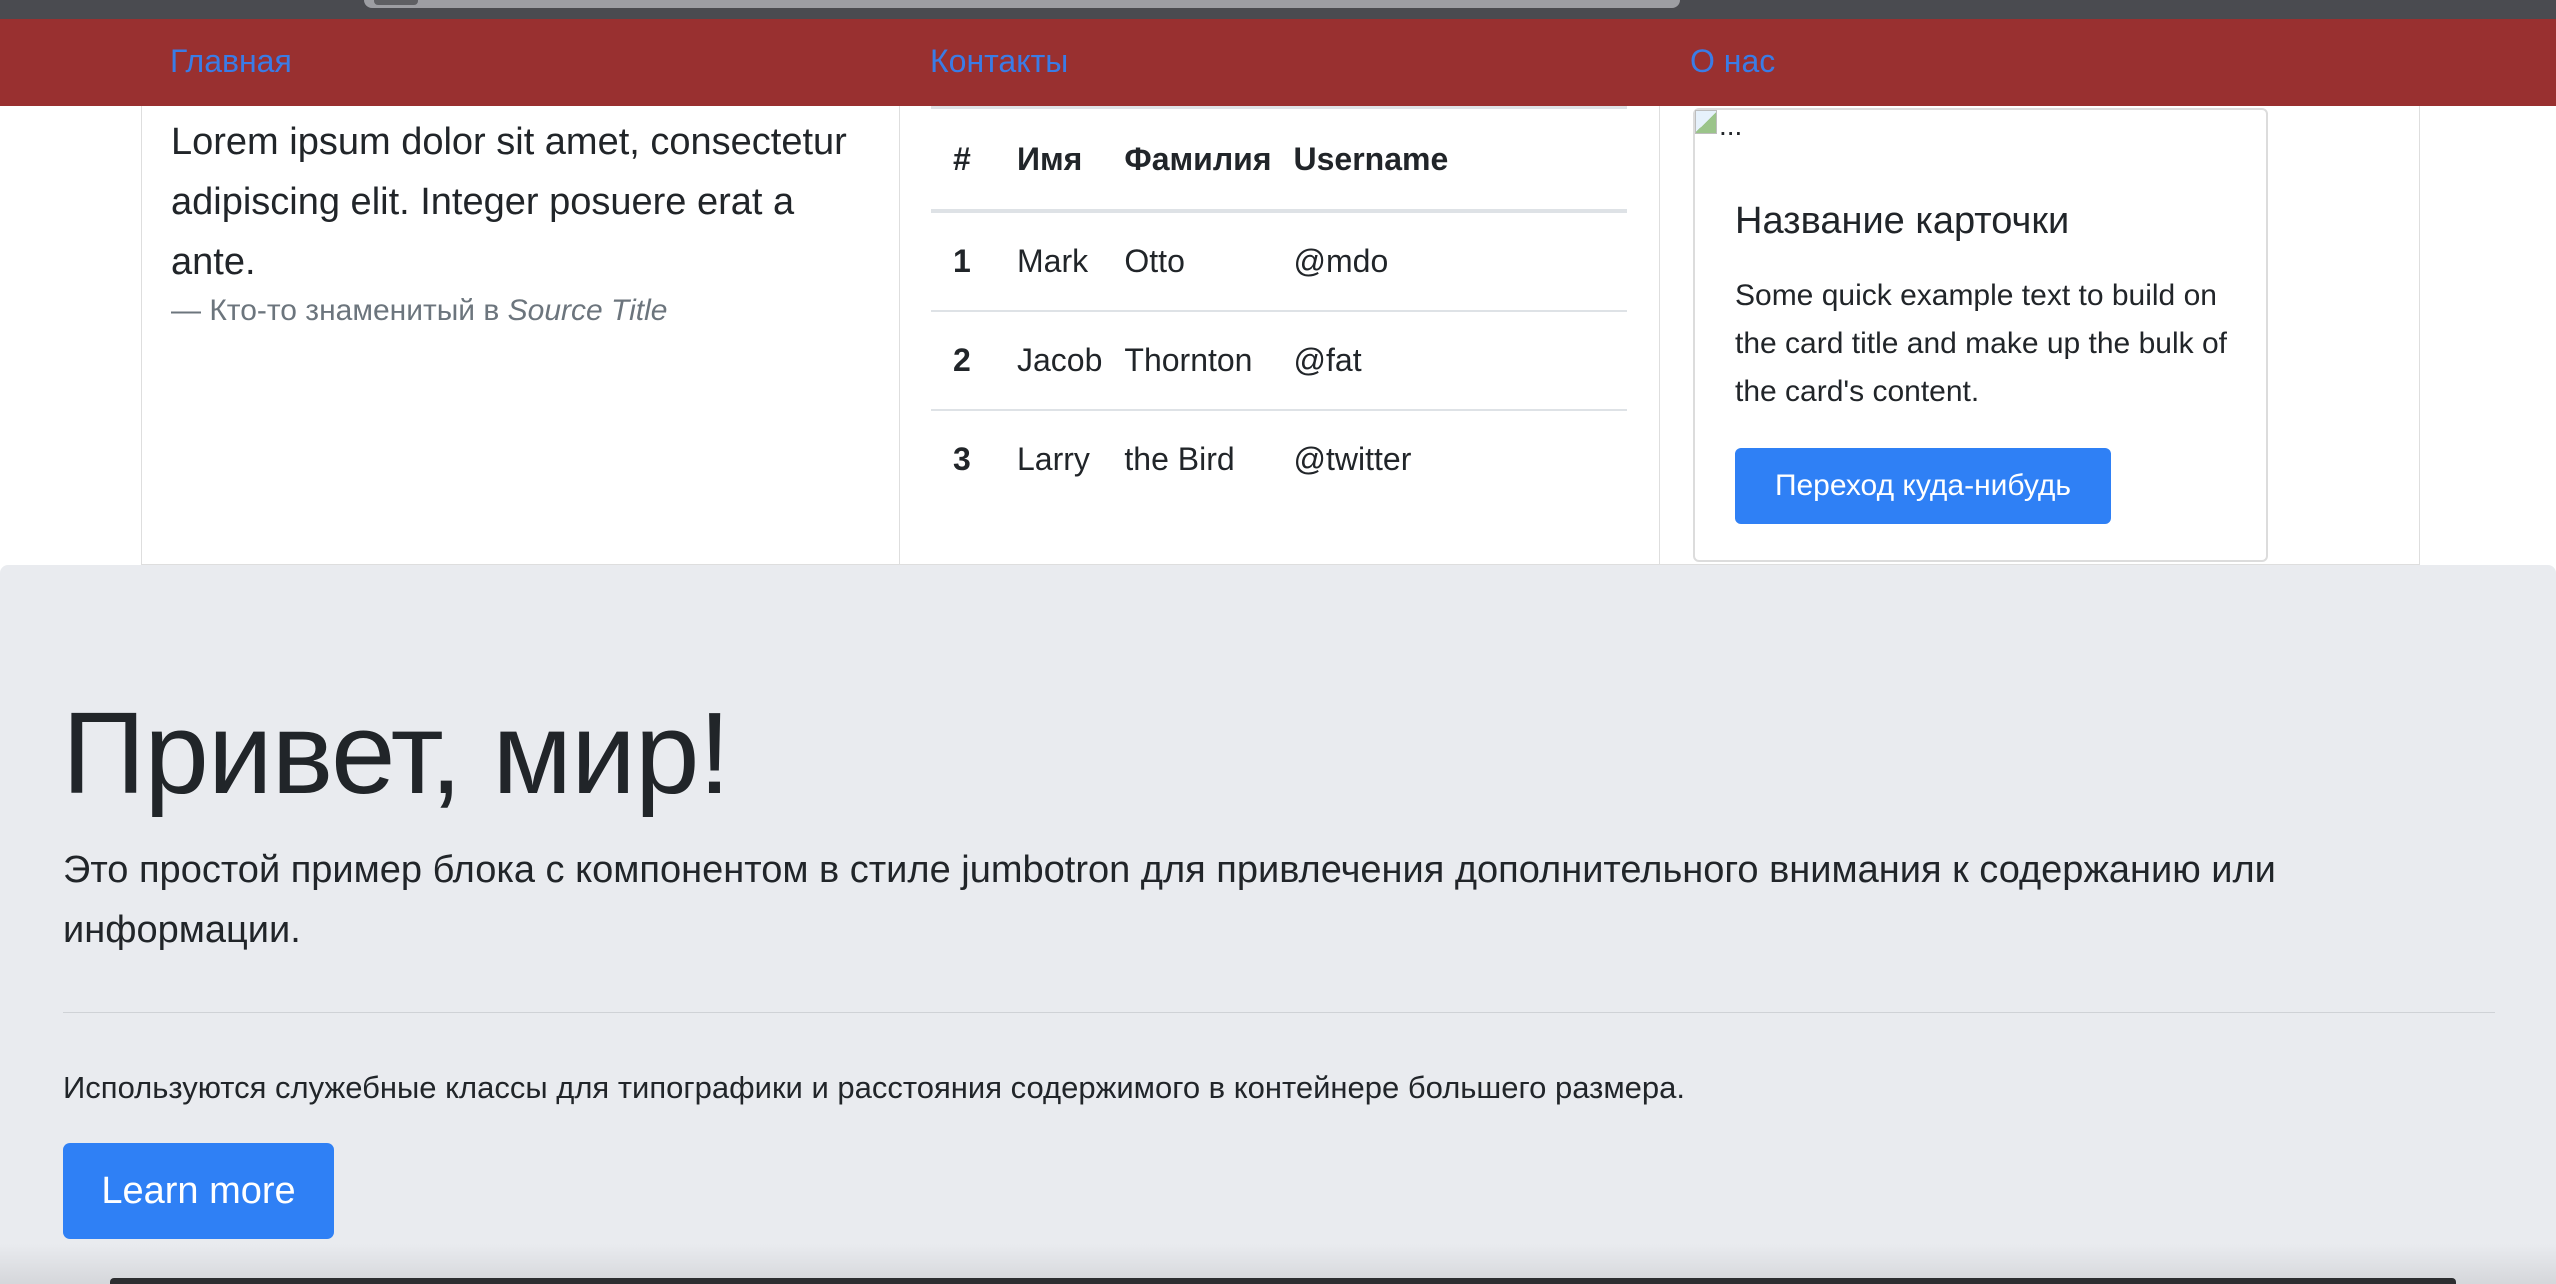  Describe the element at coordinates (231, 61) in the screenshot. I see `nav-link-home: Главная` at that location.